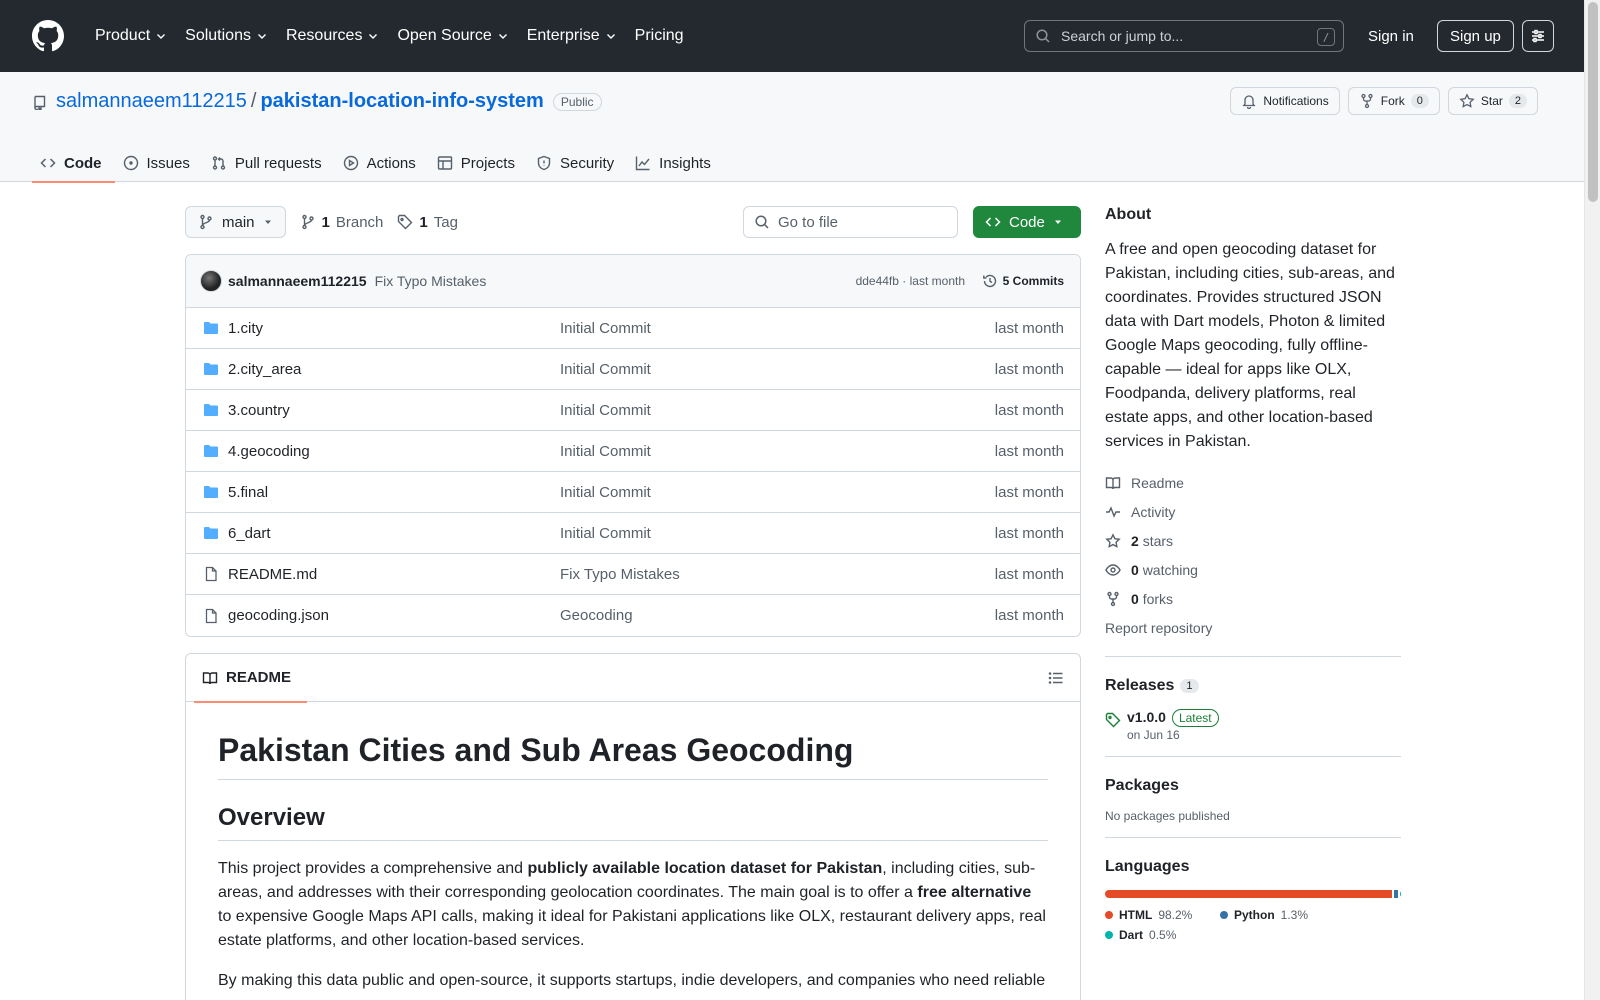 The height and width of the screenshot is (1000, 1600). I want to click on file-row: geocoding.json Geocoding last month, so click(633, 615).